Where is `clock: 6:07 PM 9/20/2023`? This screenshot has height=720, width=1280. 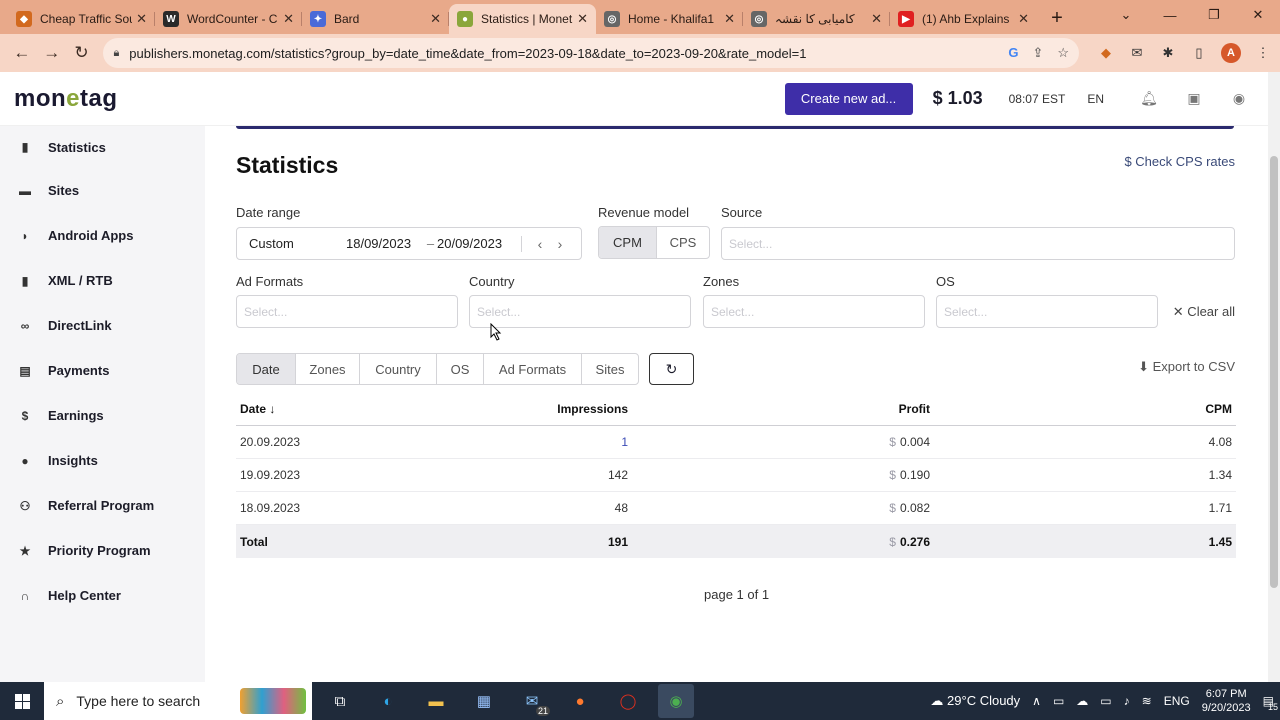
clock: 6:07 PM 9/20/2023 is located at coordinates (1226, 701).